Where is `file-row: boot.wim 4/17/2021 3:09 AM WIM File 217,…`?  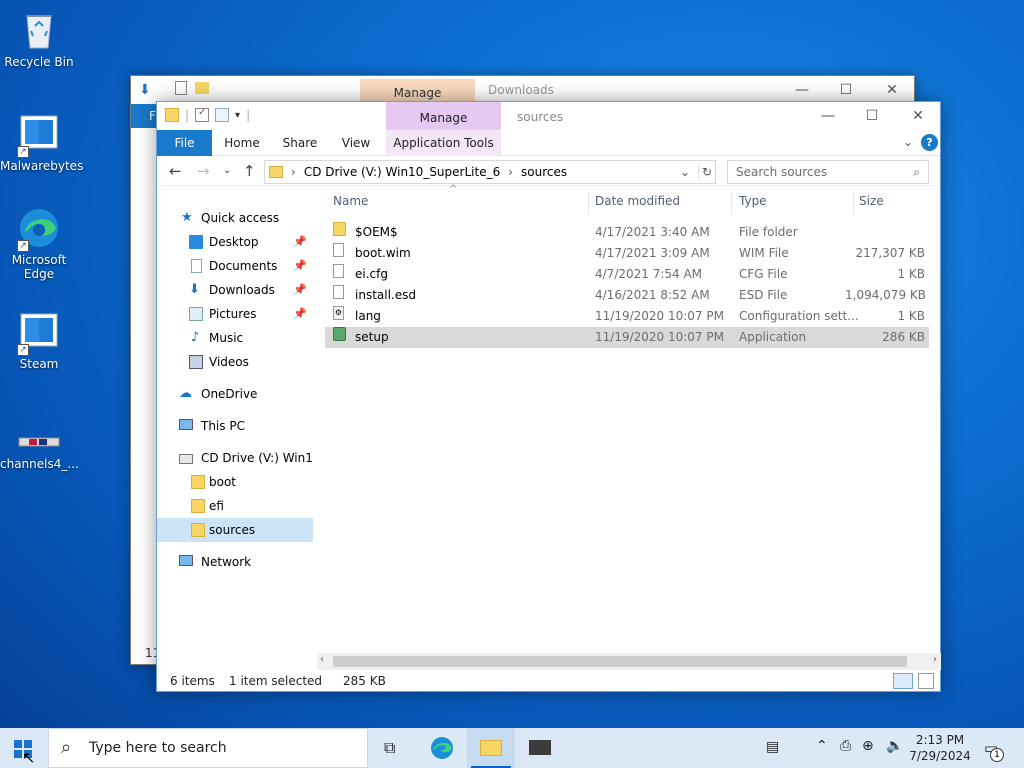
file-row: boot.wim 4/17/2021 3:09 AM WIM File 217,… is located at coordinates (627, 253).